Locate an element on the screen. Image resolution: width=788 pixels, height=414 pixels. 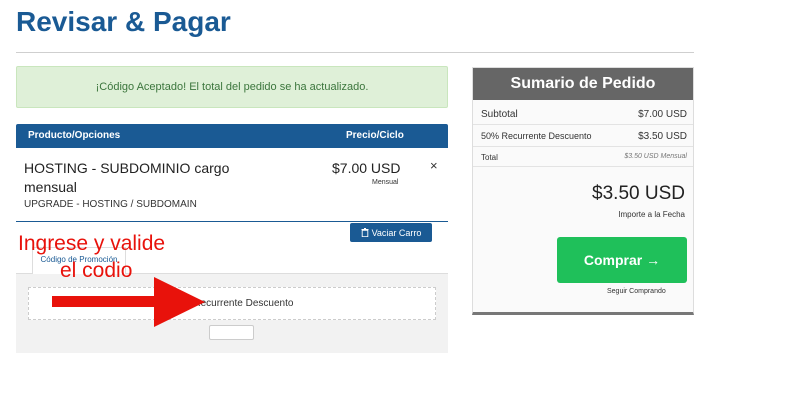
header-price: Precio/Ciclo is located at coordinates (375, 135).